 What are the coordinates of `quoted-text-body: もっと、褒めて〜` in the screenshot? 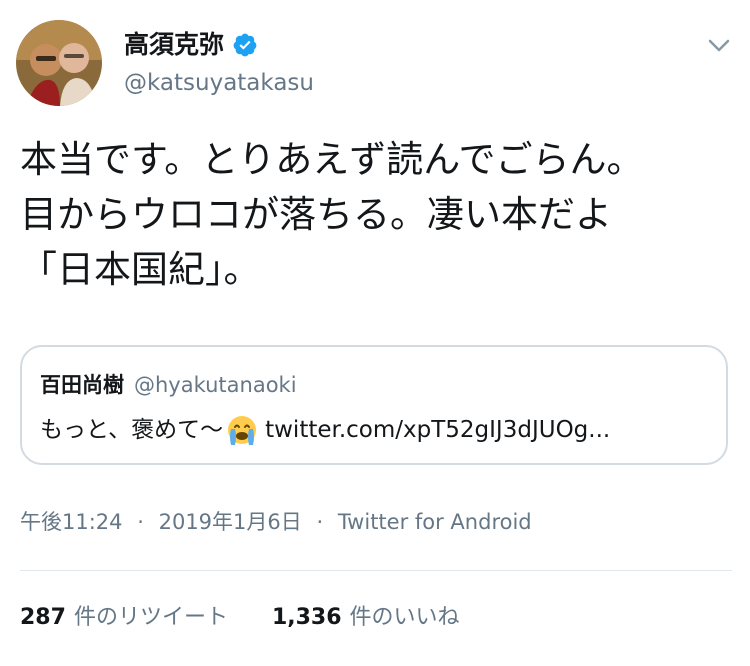 It's located at (132, 430).